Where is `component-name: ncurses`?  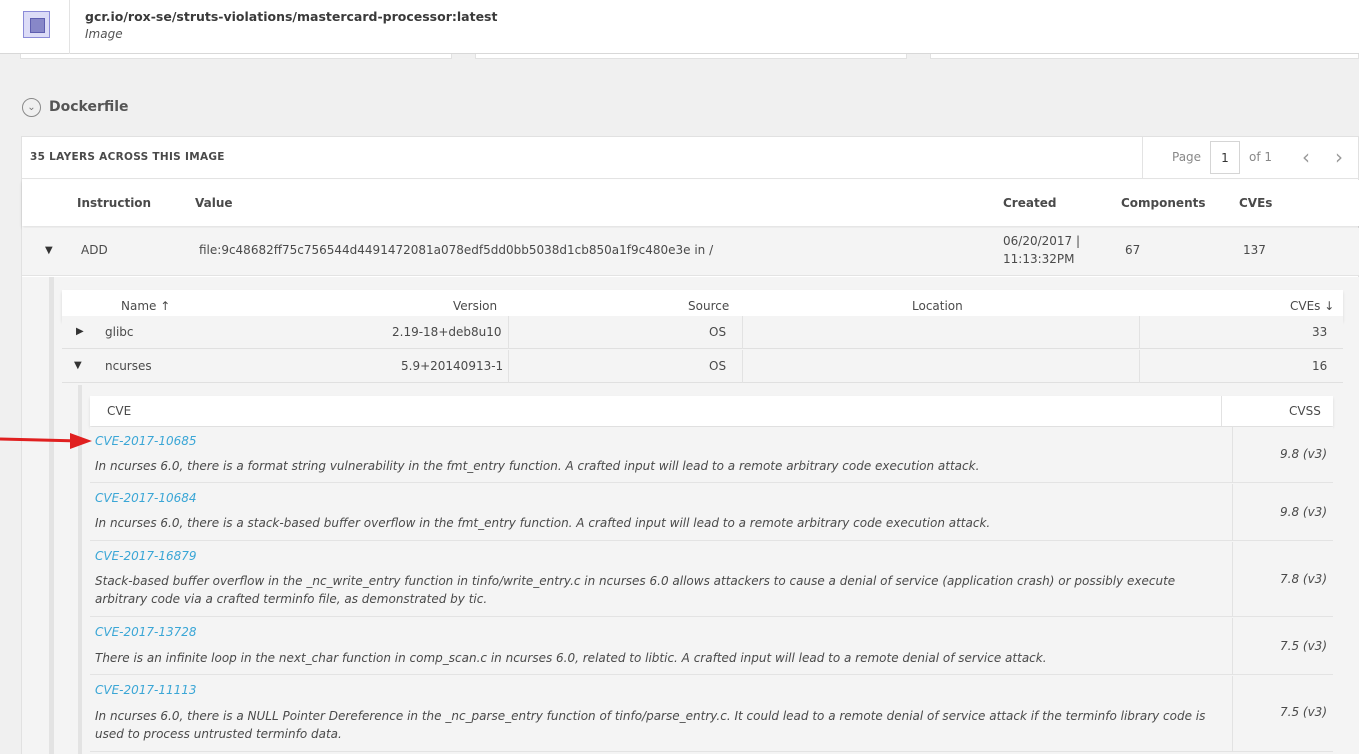
component-name: ncurses is located at coordinates (128, 366).